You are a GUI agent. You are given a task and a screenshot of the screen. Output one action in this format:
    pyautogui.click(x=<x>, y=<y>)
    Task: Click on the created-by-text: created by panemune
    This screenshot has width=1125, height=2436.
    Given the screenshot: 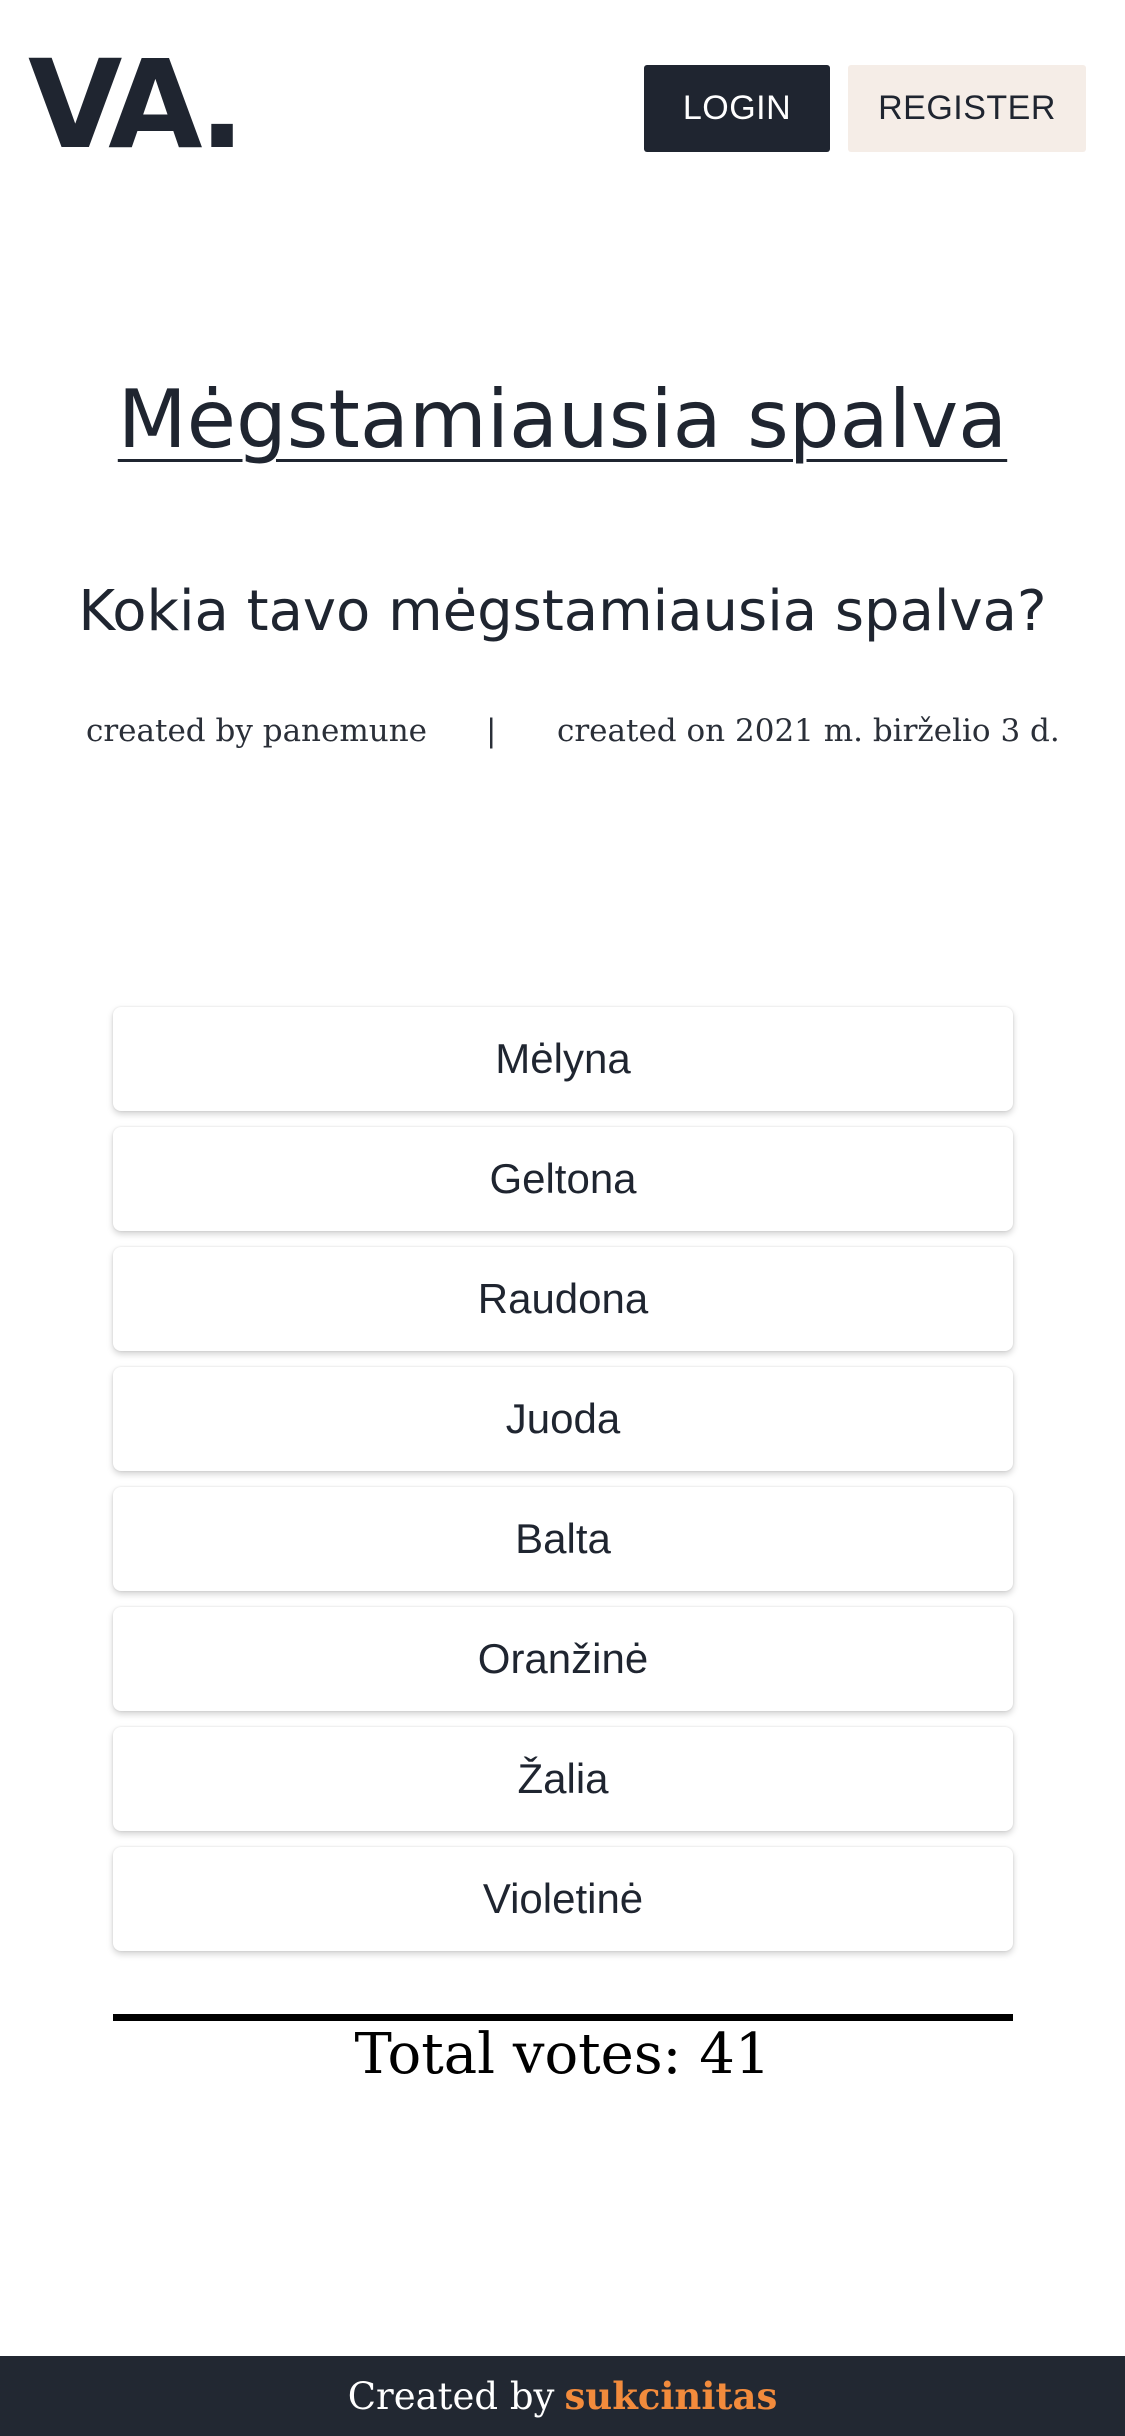 What is the action you would take?
    pyautogui.click(x=257, y=731)
    